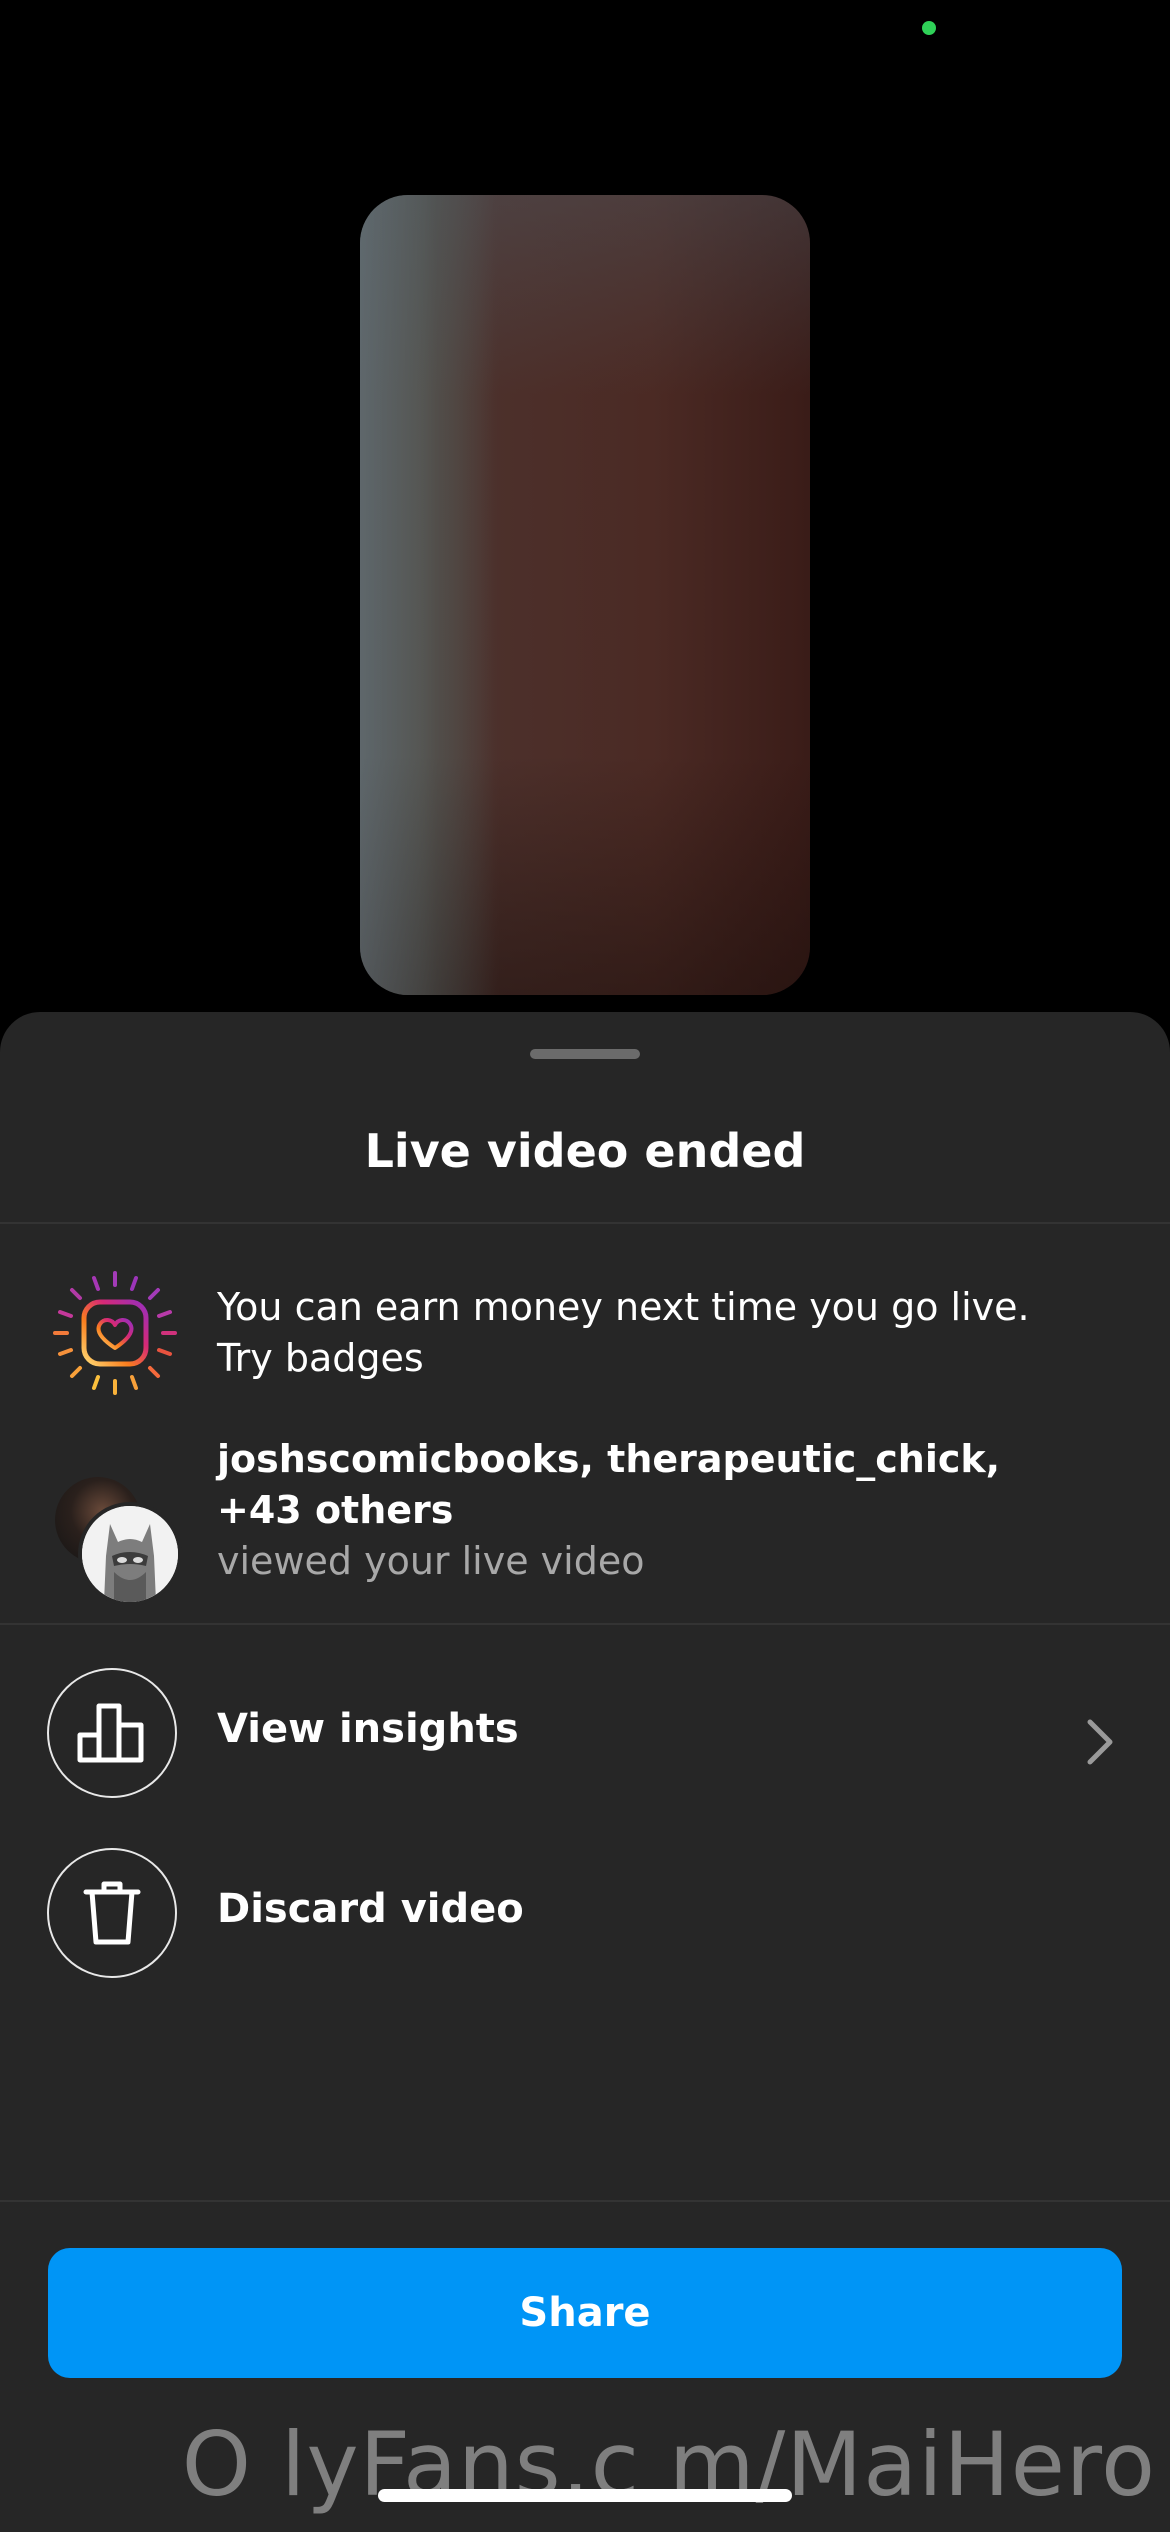  I want to click on discard-video-button: Discard video, so click(370, 1909).